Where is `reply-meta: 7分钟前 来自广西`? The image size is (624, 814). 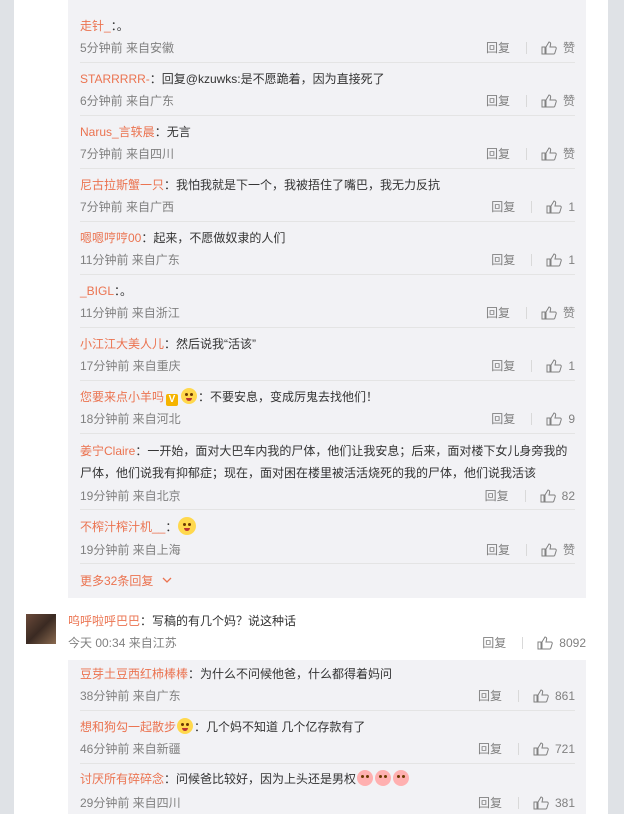
reply-meta: 7分钟前 来自广西 is located at coordinates (127, 207).